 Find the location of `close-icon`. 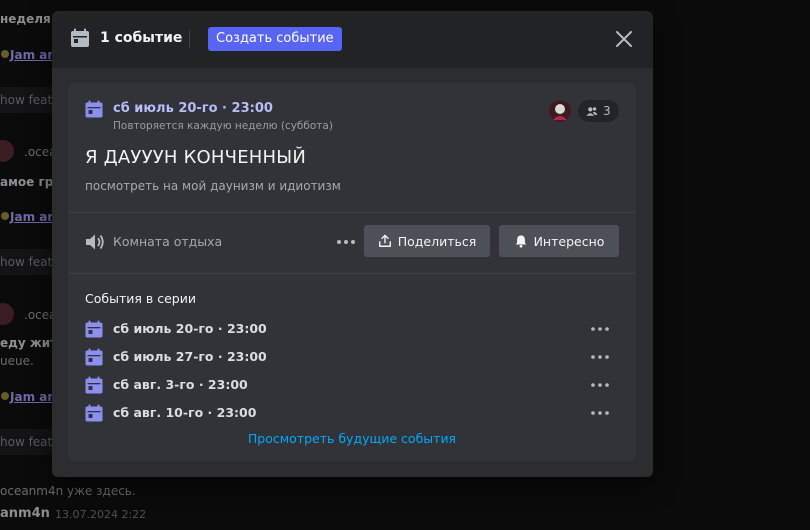

close-icon is located at coordinates (624, 39).